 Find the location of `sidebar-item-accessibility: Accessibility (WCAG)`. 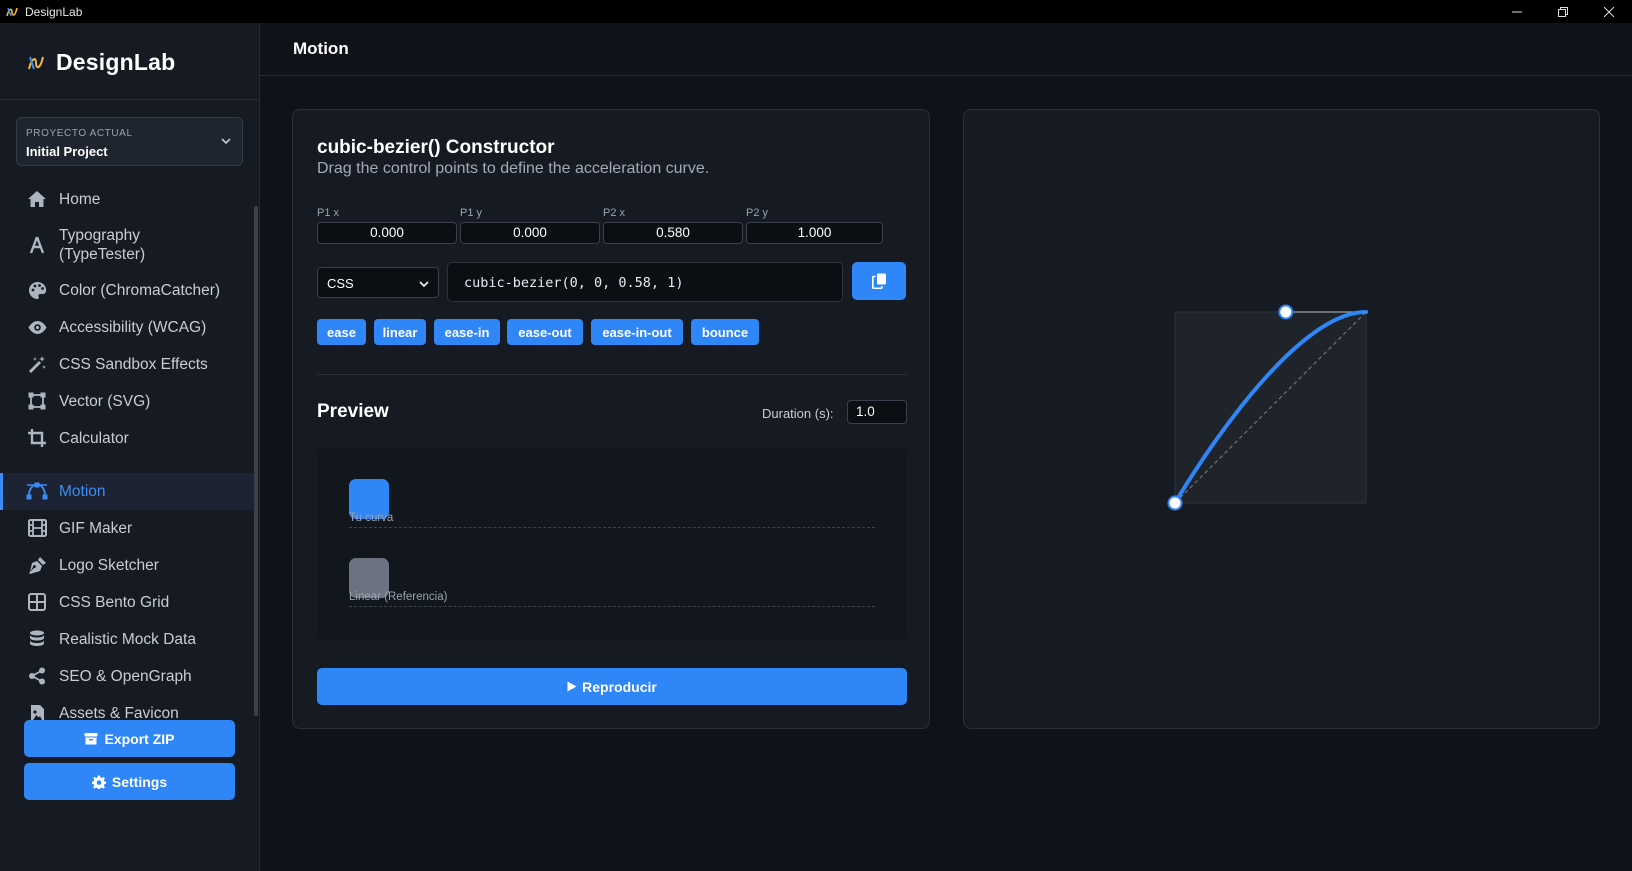

sidebar-item-accessibility: Accessibility (WCAG) is located at coordinates (127, 327).